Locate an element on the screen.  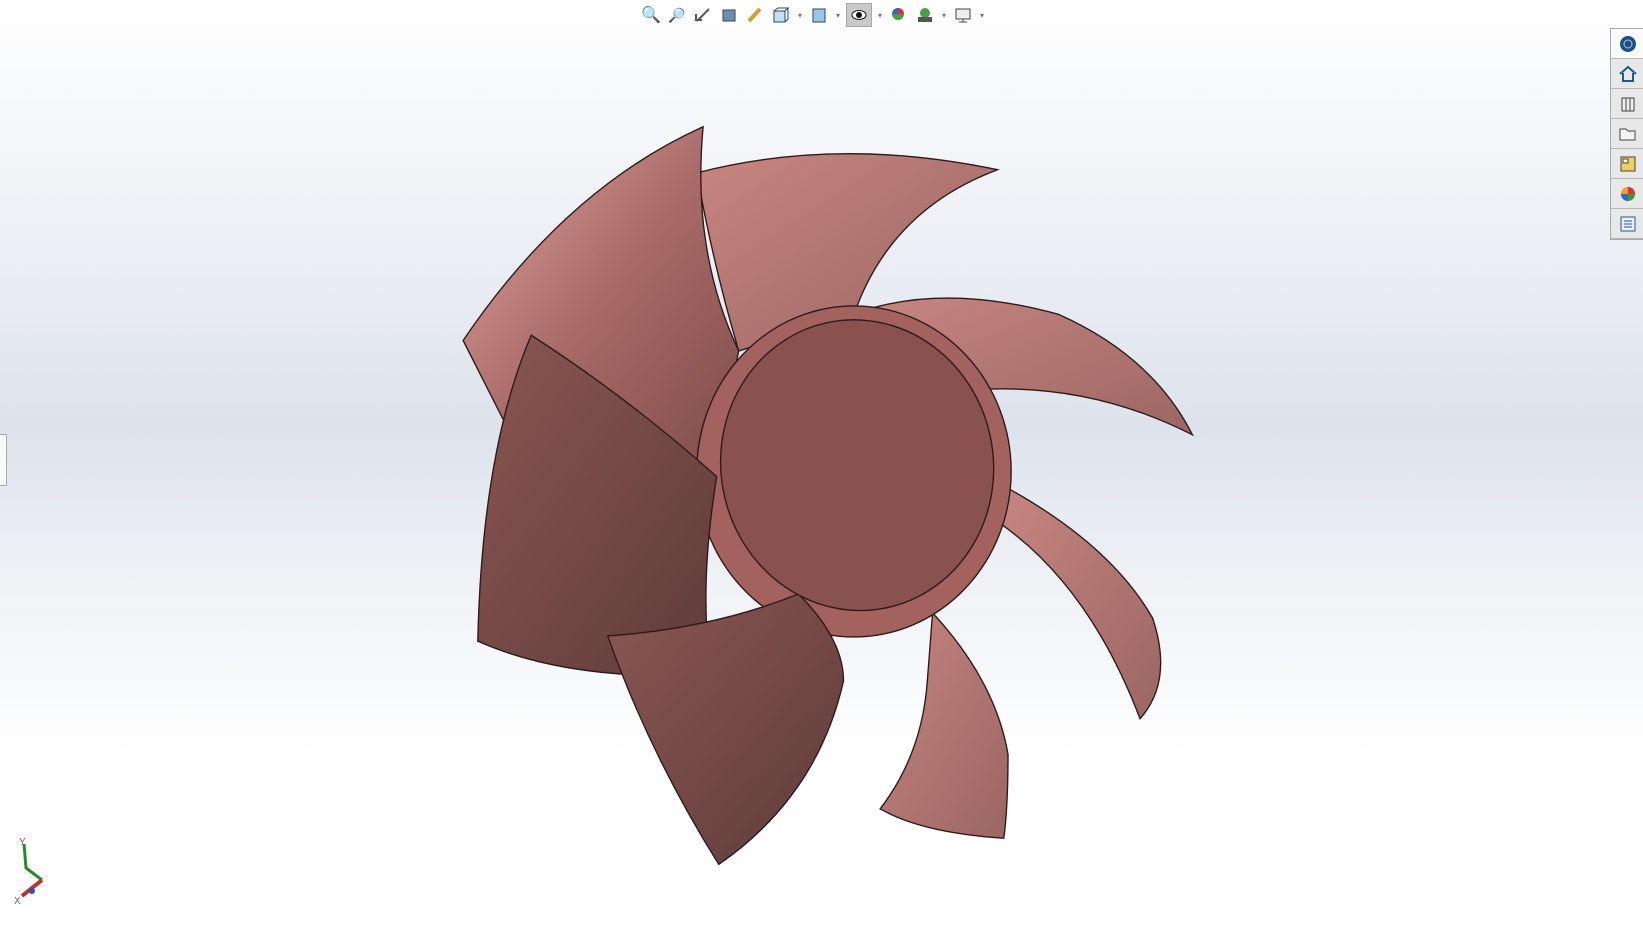
apply-scene-button is located at coordinates (925, 15).